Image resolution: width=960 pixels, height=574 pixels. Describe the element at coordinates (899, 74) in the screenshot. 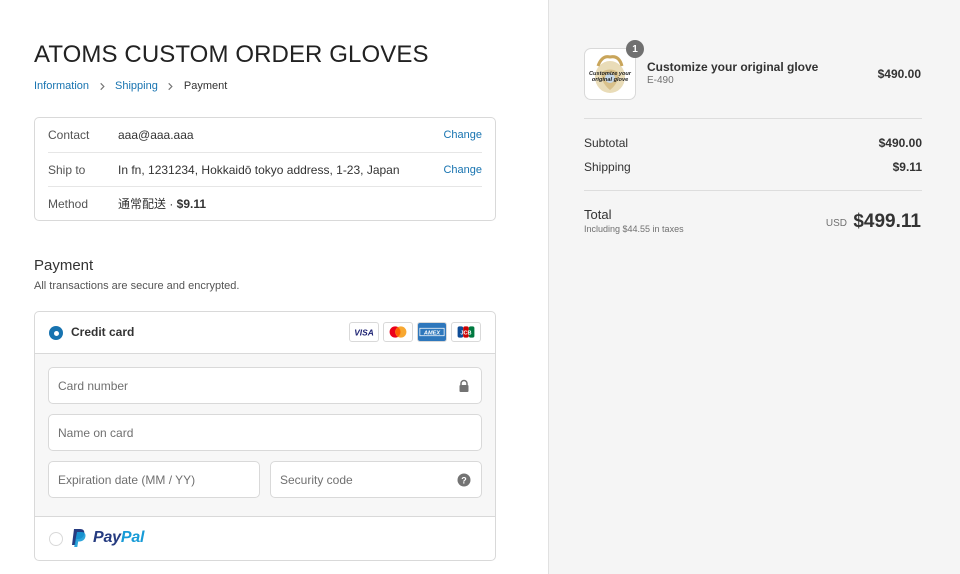

I see `item-price: $490.00` at that location.